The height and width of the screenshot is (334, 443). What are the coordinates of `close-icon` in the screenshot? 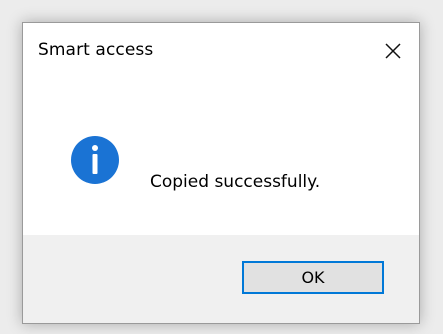 It's located at (393, 51).